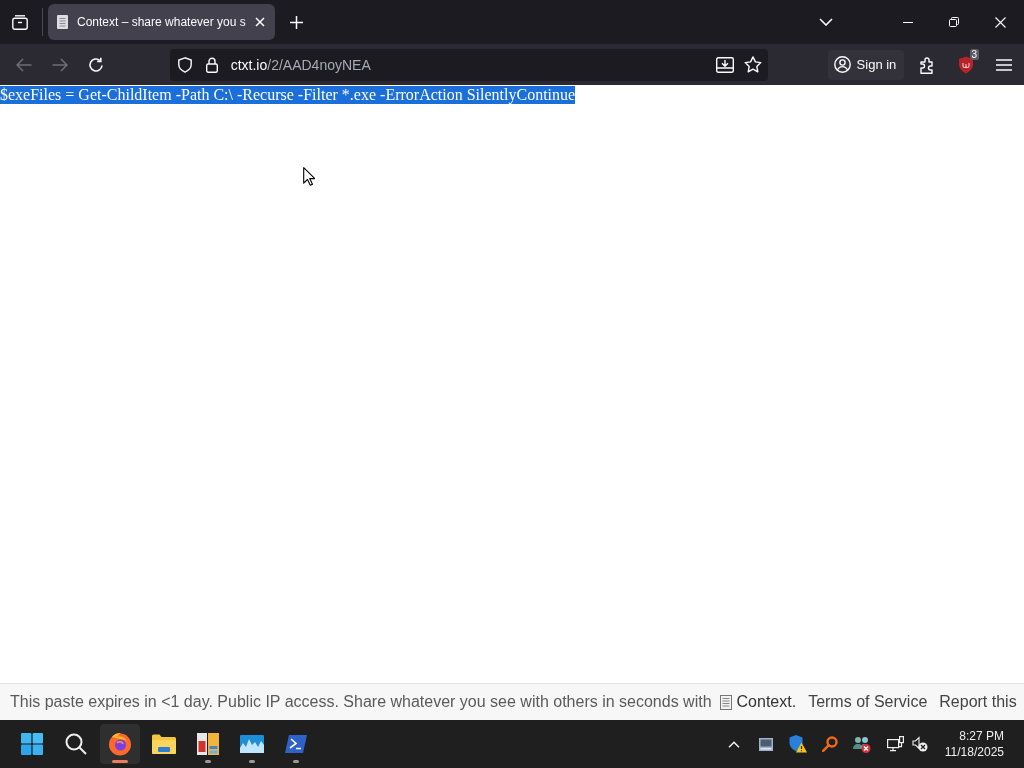 The height and width of the screenshot is (768, 1024). I want to click on account-icon, so click(842, 64).